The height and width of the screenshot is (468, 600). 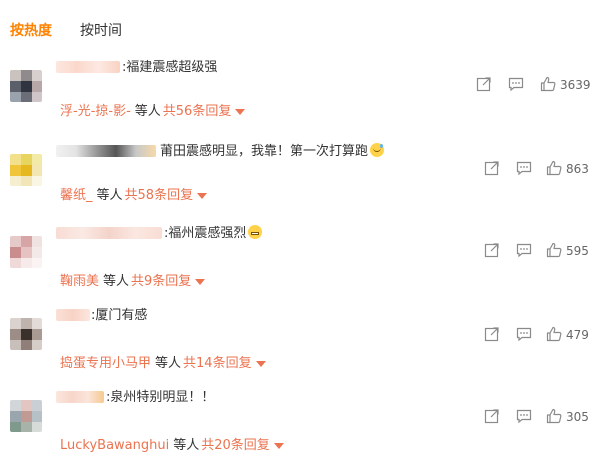 I want to click on reply-user-link: LuckyBawanghui, so click(x=114, y=445).